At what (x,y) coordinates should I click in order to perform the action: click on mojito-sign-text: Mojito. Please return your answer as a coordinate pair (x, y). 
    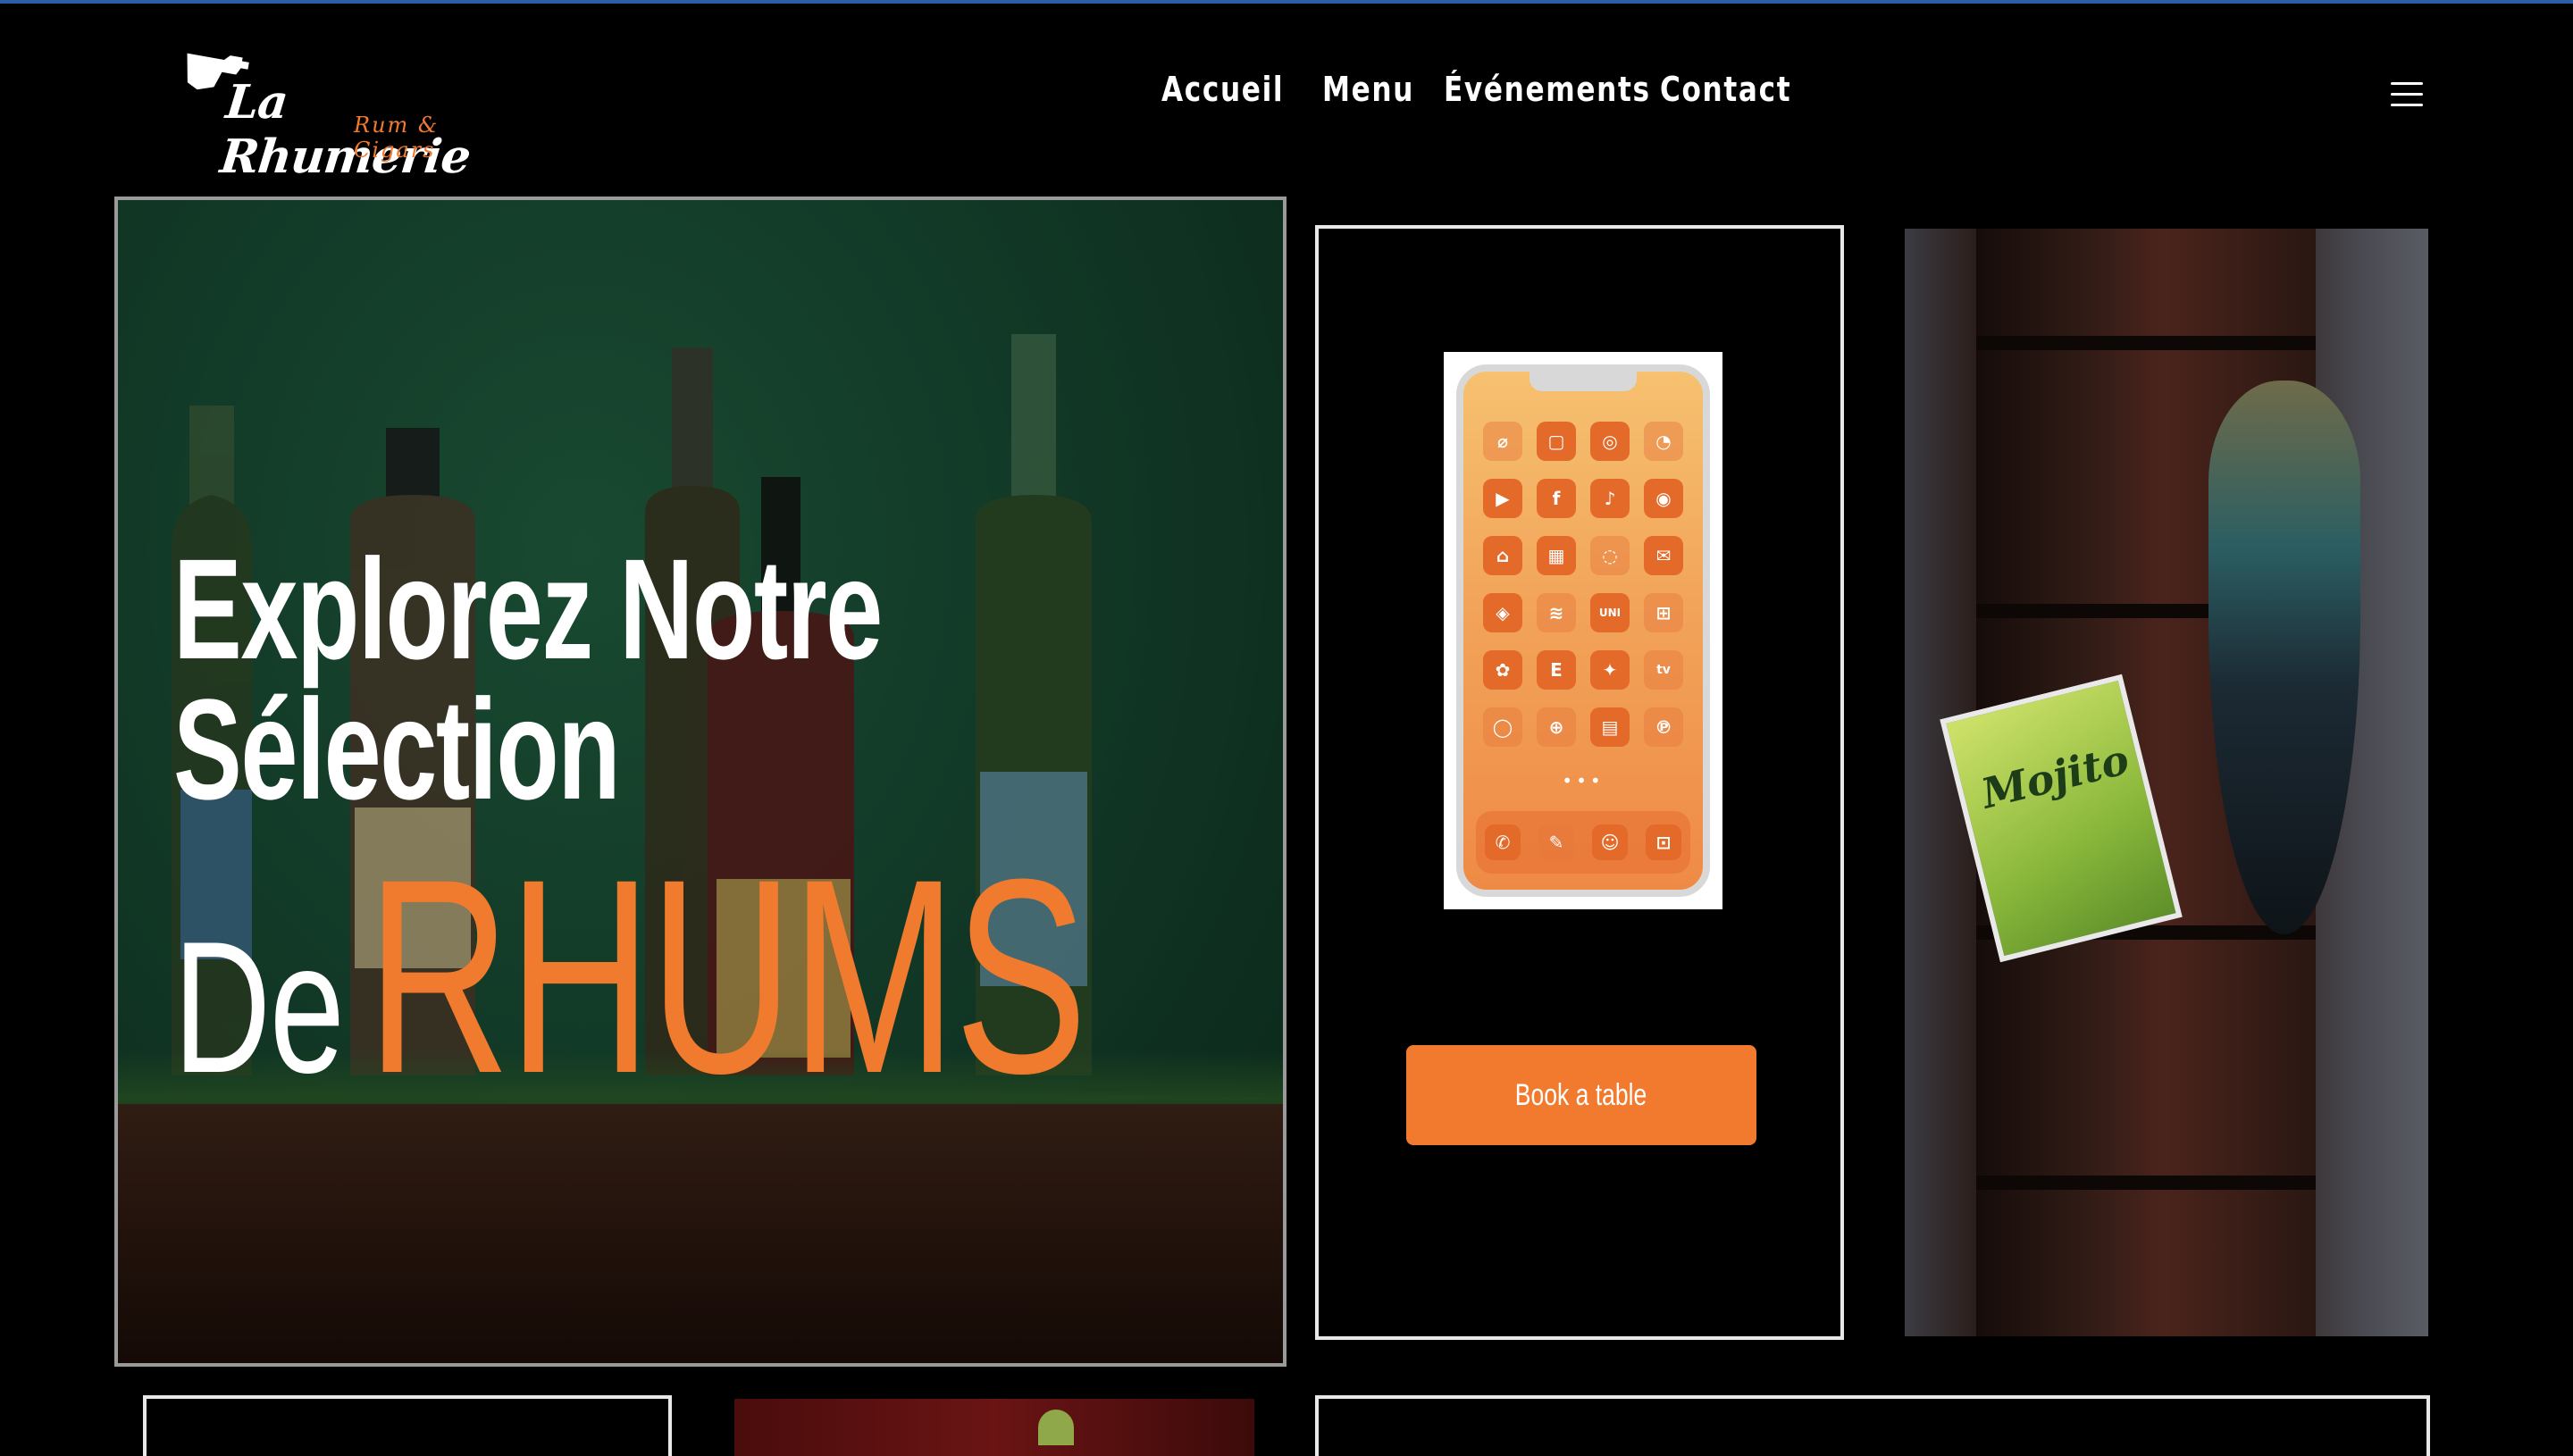
    Looking at the image, I should click on (2055, 776).